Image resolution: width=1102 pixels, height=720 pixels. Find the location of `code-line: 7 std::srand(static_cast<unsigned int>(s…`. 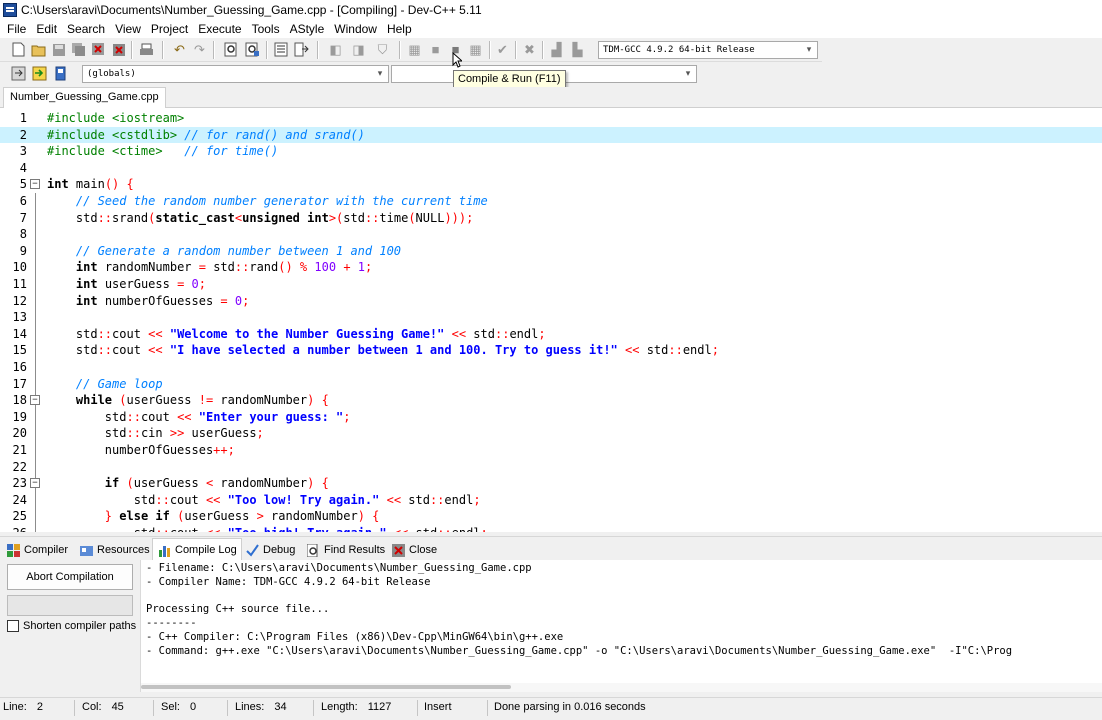

code-line: 7 std::srand(static_cast<unsigned int>(s… is located at coordinates (551, 218).